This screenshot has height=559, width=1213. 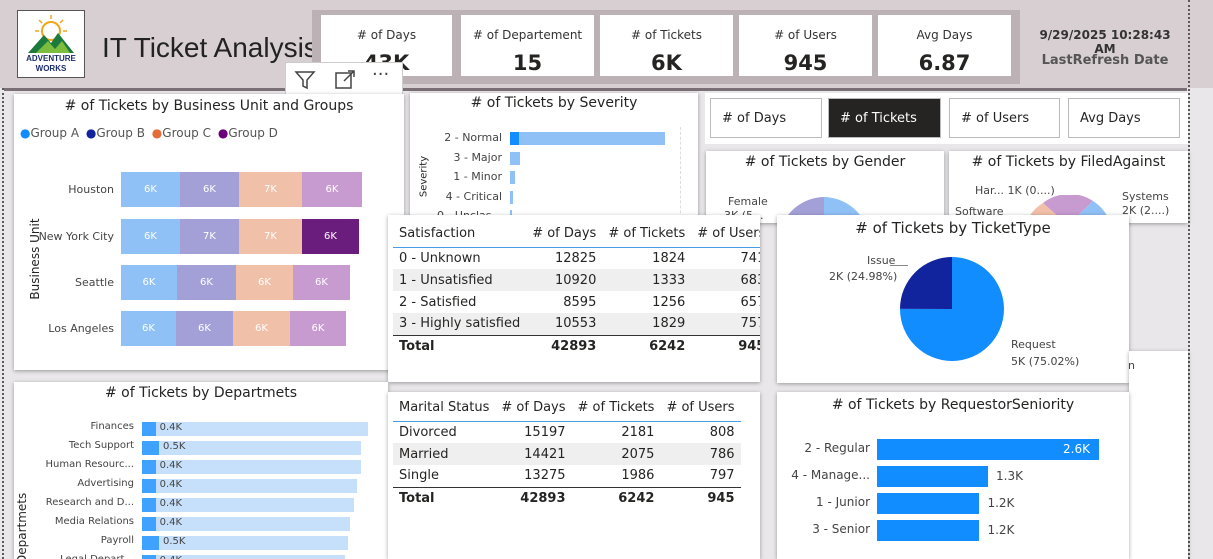 I want to click on table-row: Married 14421 2075 786, so click(x=567, y=454).